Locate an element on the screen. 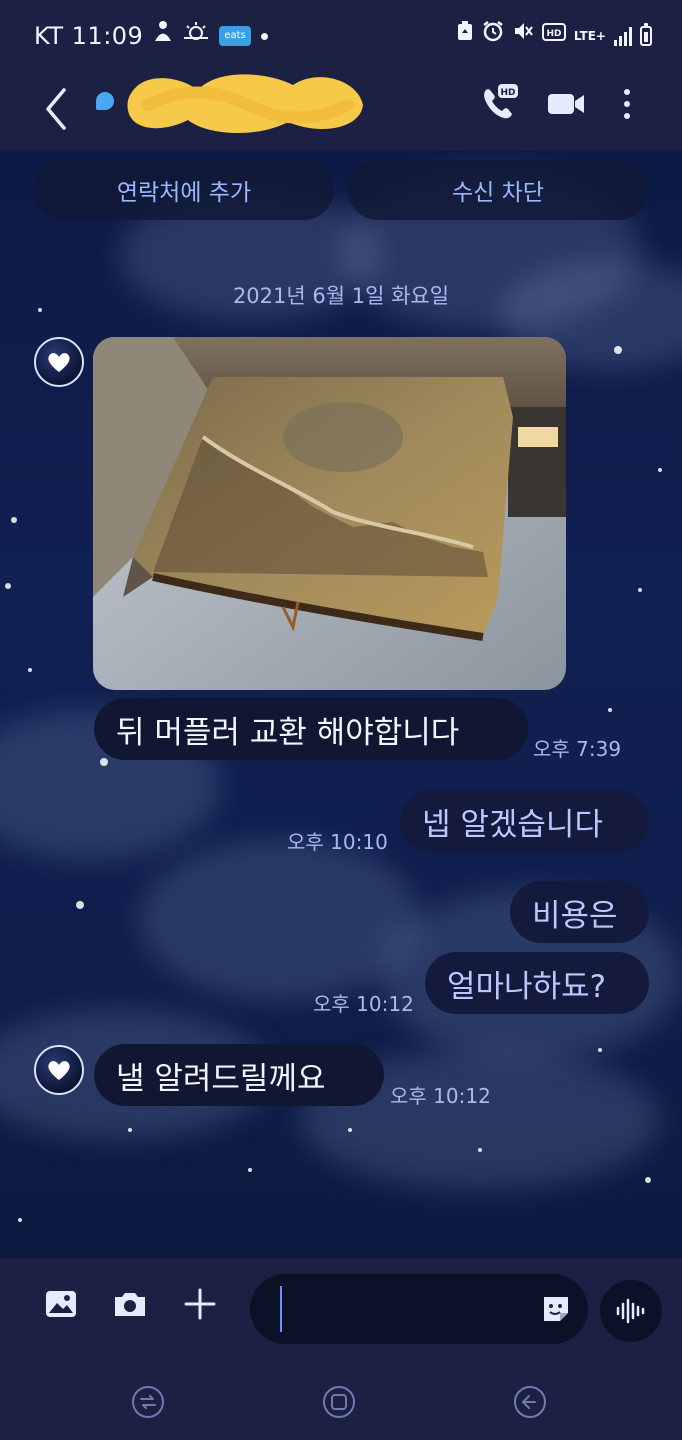 This screenshot has height=1440, width=682. sticker-icon is located at coordinates (556, 1309).